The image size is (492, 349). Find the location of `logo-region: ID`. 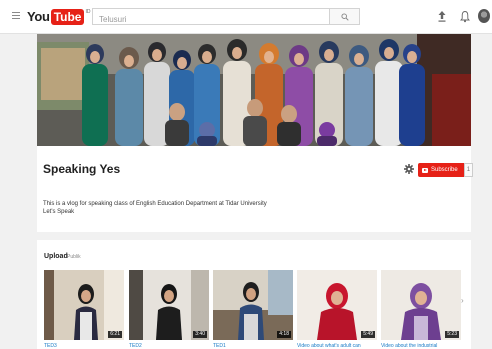

logo-region: ID is located at coordinates (88, 12).